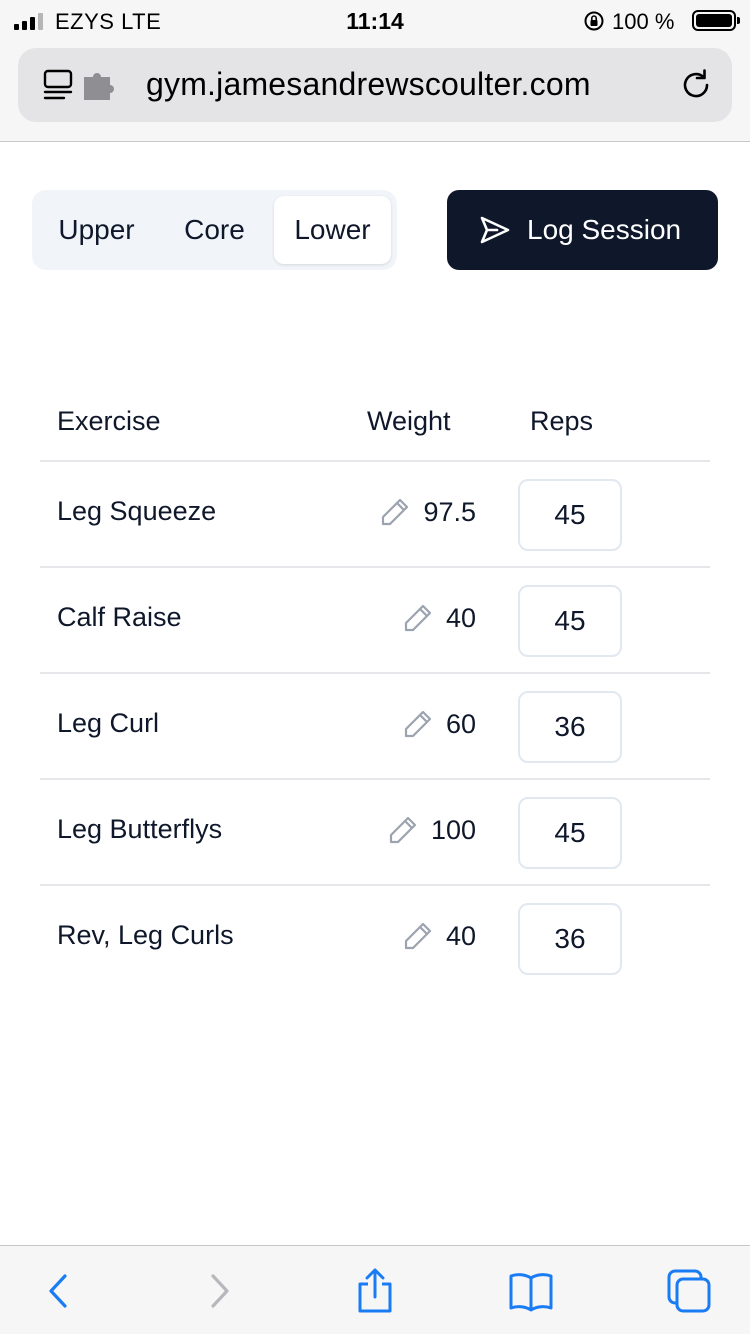 This screenshot has width=750, height=1334. Describe the element at coordinates (220, 1291) in the screenshot. I see `forward-icon` at that location.